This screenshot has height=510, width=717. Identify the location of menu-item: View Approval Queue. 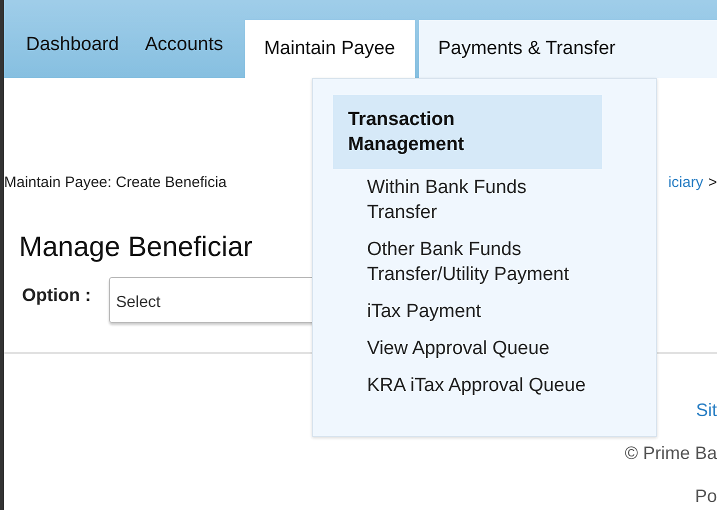
(461, 348).